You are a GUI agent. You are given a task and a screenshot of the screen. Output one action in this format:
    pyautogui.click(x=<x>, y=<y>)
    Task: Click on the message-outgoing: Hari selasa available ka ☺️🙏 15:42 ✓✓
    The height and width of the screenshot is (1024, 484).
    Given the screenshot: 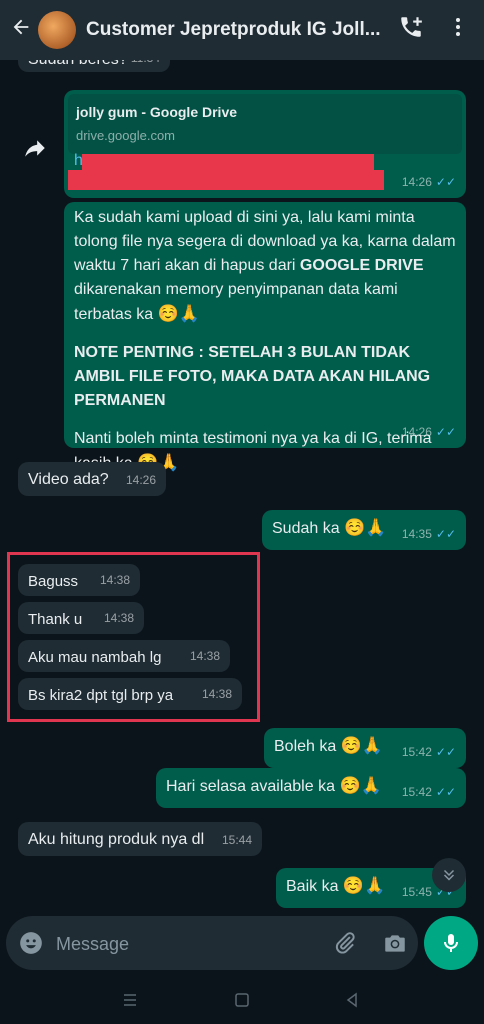 What is the action you would take?
    pyautogui.click(x=311, y=788)
    